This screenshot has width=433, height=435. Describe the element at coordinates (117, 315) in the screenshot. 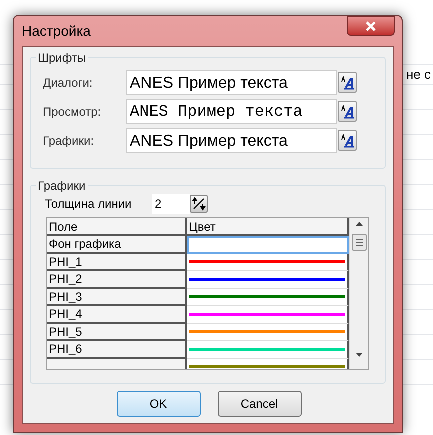

I see `field-name-cell: PHI_4` at that location.